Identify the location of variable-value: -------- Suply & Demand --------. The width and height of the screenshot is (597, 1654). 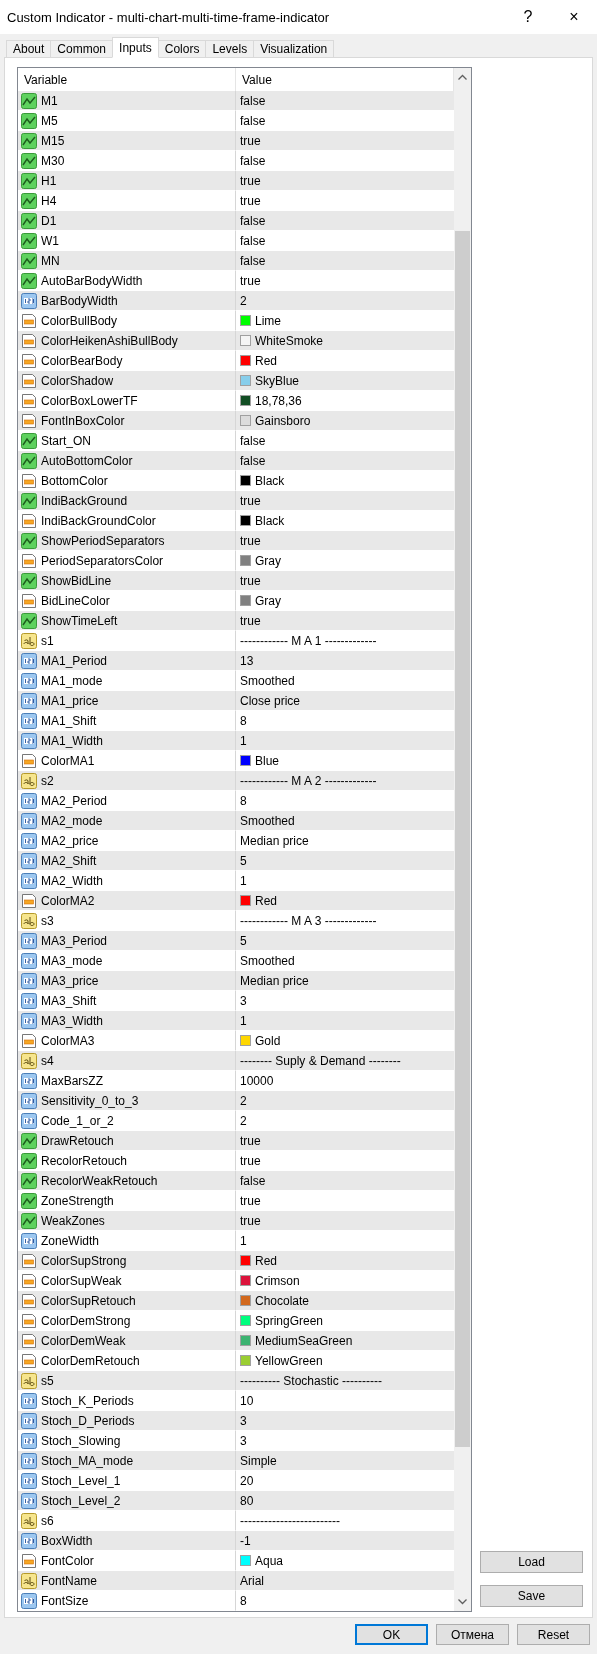
(320, 1060).